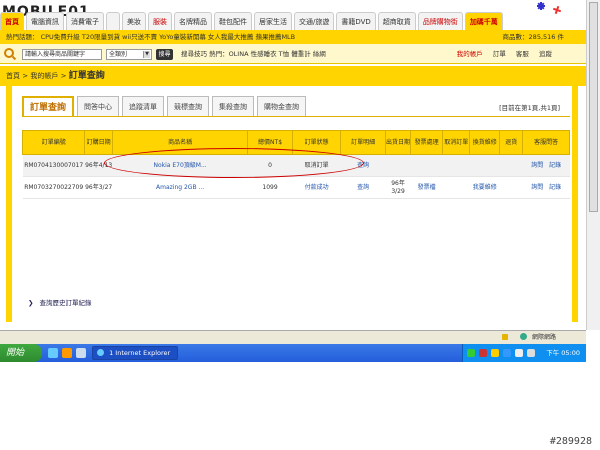 The width and height of the screenshot is (600, 450). What do you see at coordinates (293, 337) in the screenshot?
I see `browser-status-bar: 網際網路` at bounding box center [293, 337].